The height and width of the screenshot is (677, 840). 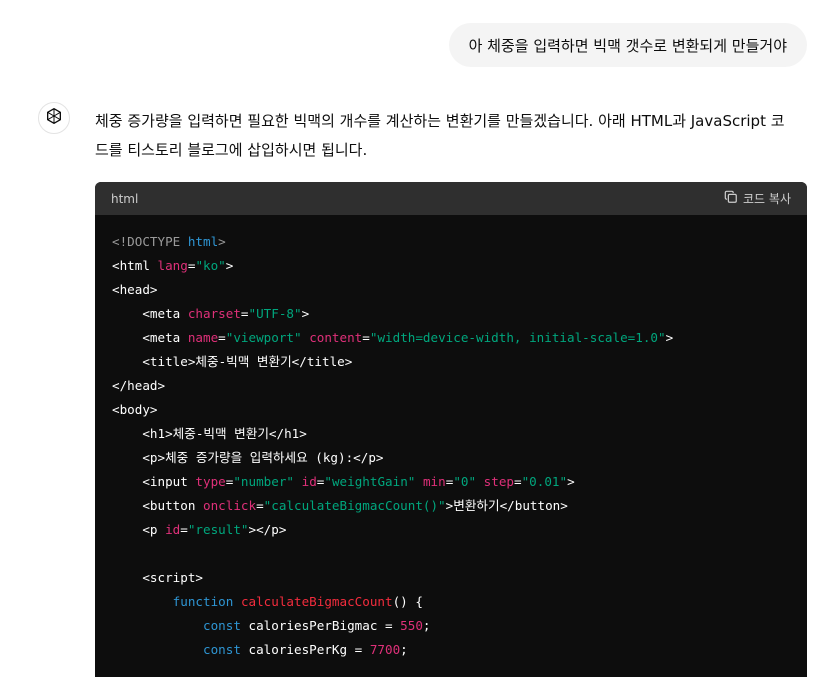 I want to click on code-token: html, so click(x=203, y=241).